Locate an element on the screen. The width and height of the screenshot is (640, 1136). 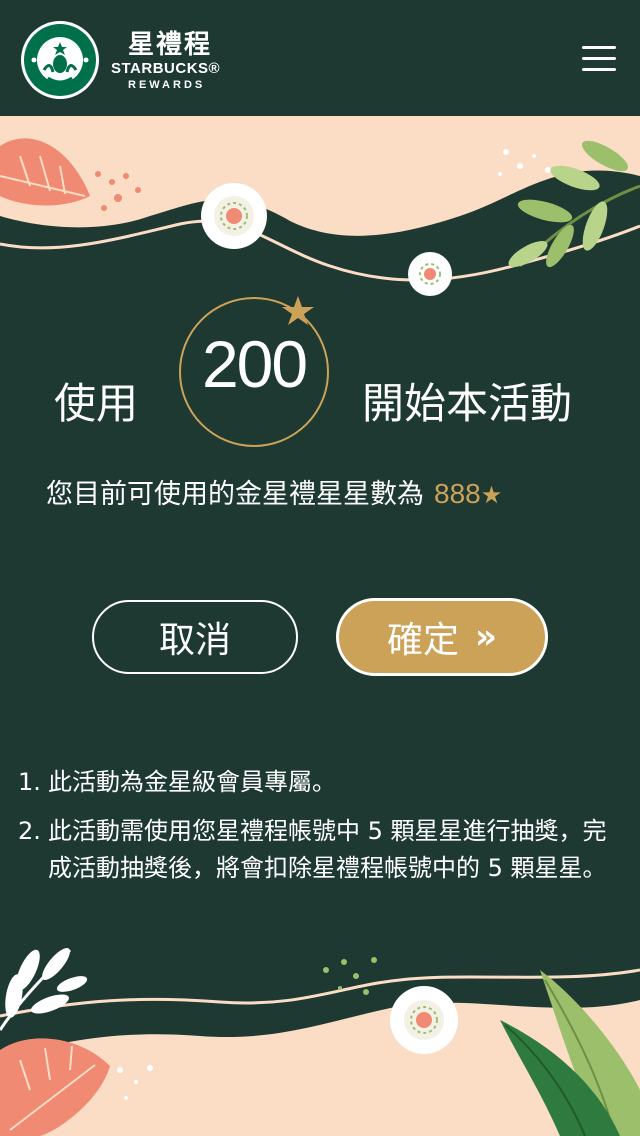
points-required: 200 is located at coordinates (254, 364).